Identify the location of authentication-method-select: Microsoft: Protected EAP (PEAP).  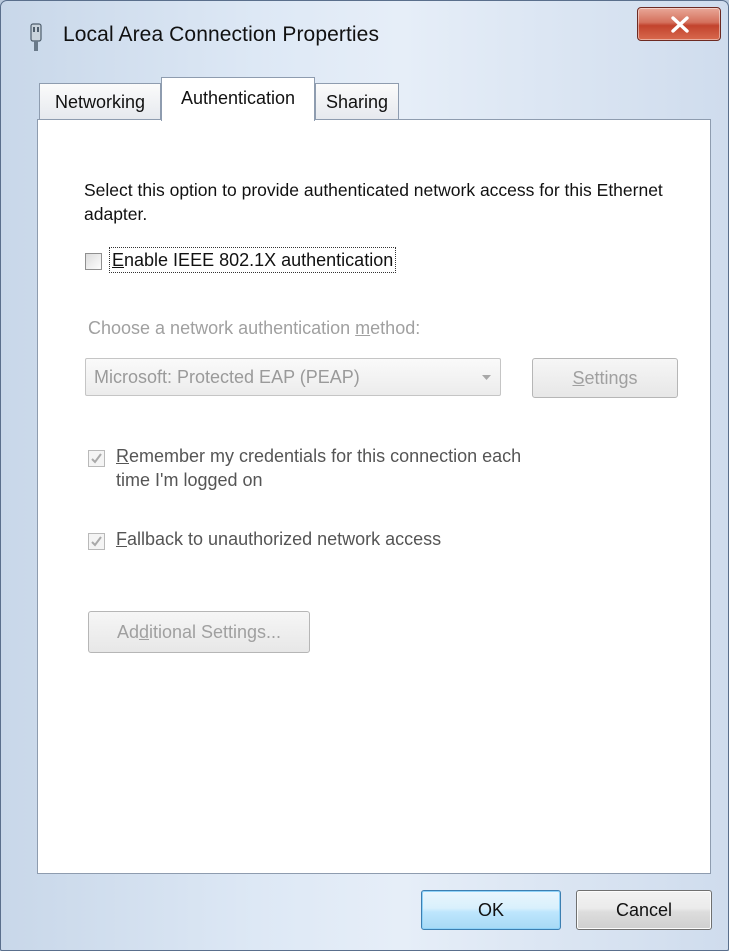
(293, 377).